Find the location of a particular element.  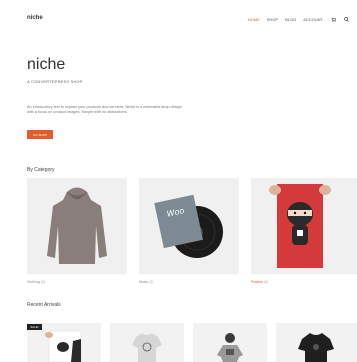

hoodie-image is located at coordinates (77, 226).